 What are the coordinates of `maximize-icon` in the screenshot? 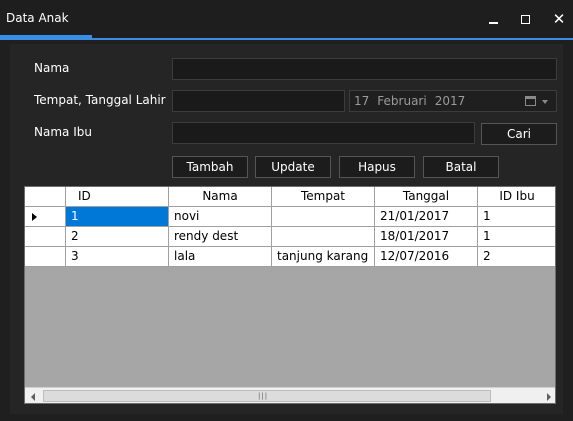 It's located at (525, 19).